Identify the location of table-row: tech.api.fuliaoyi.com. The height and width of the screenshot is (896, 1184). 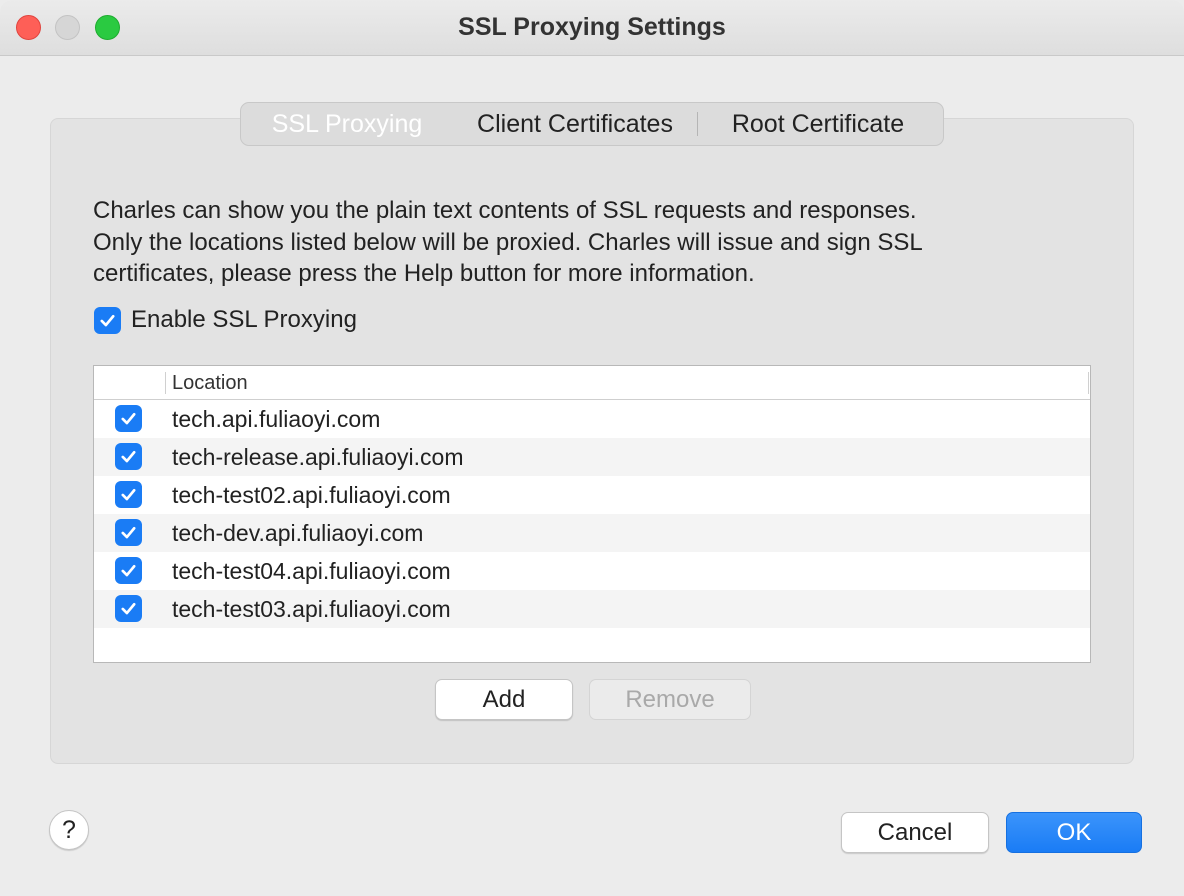
(592, 419).